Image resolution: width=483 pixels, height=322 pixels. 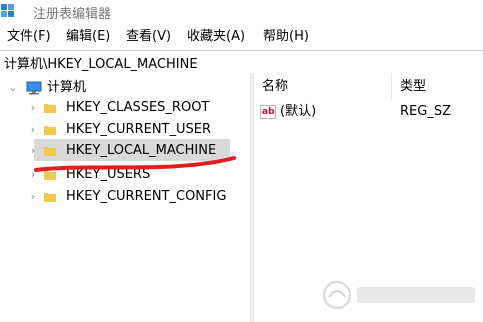 I want to click on column-header-name: 名称, so click(x=323, y=86).